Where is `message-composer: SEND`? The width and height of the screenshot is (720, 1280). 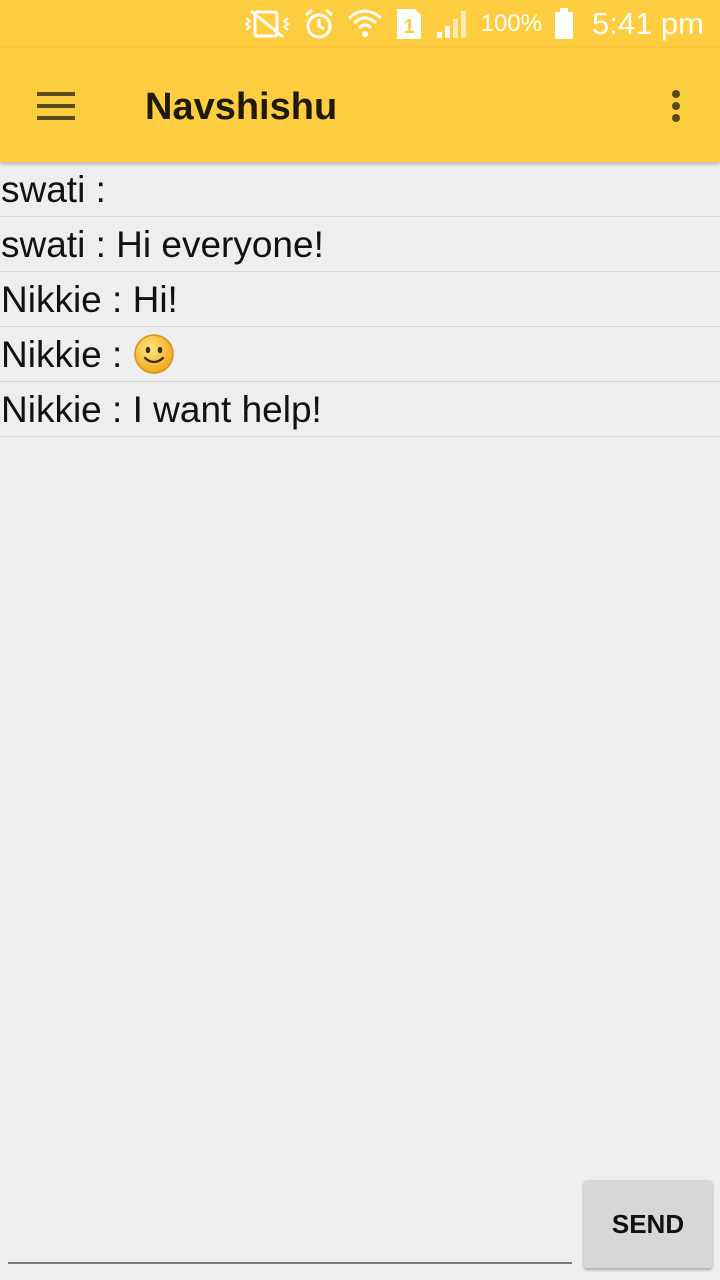 message-composer: SEND is located at coordinates (360, 1225).